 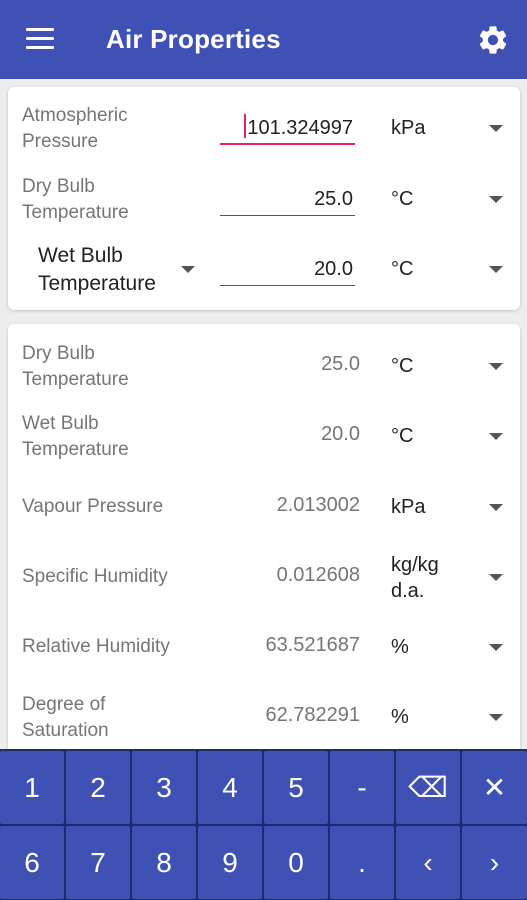 What do you see at coordinates (75, 128) in the screenshot?
I see `pressure-label: Atmospheric Pressure` at bounding box center [75, 128].